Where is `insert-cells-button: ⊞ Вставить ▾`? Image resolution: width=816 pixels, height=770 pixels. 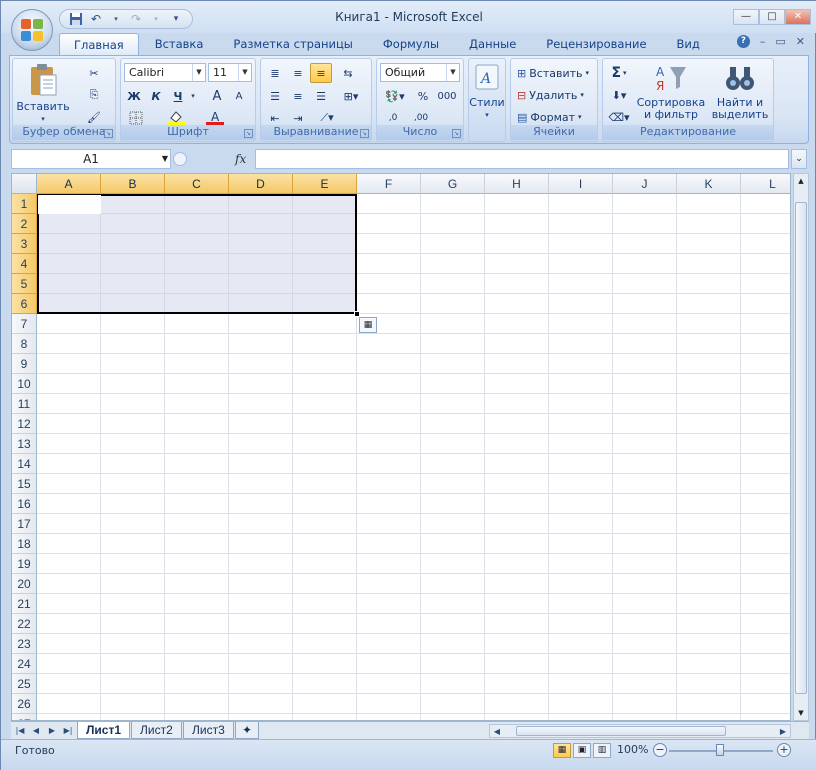
insert-cells-button: ⊞ Вставить ▾ is located at coordinates (555, 73).